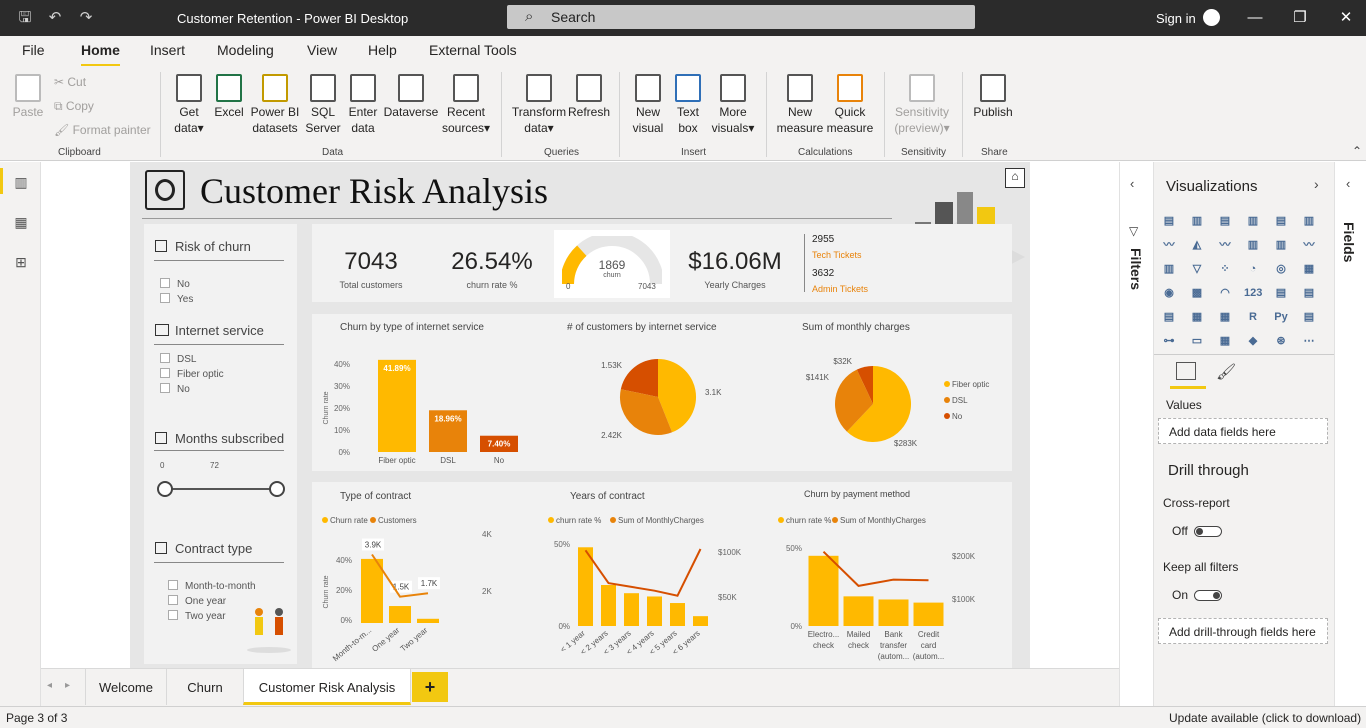 This screenshot has height=728, width=1366. I want to click on format-paint-icon: 🖌, so click(1226, 372).